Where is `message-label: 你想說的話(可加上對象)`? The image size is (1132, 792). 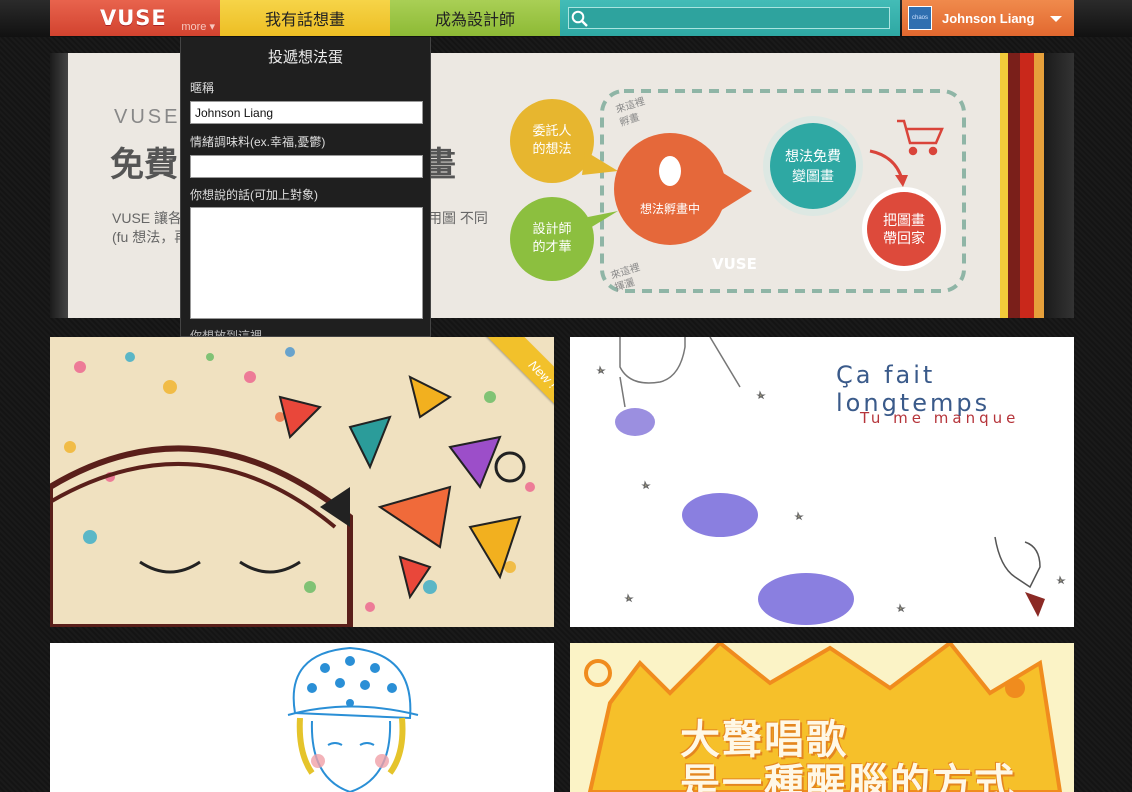 message-label: 你想說的話(可加上對象) is located at coordinates (254, 195).